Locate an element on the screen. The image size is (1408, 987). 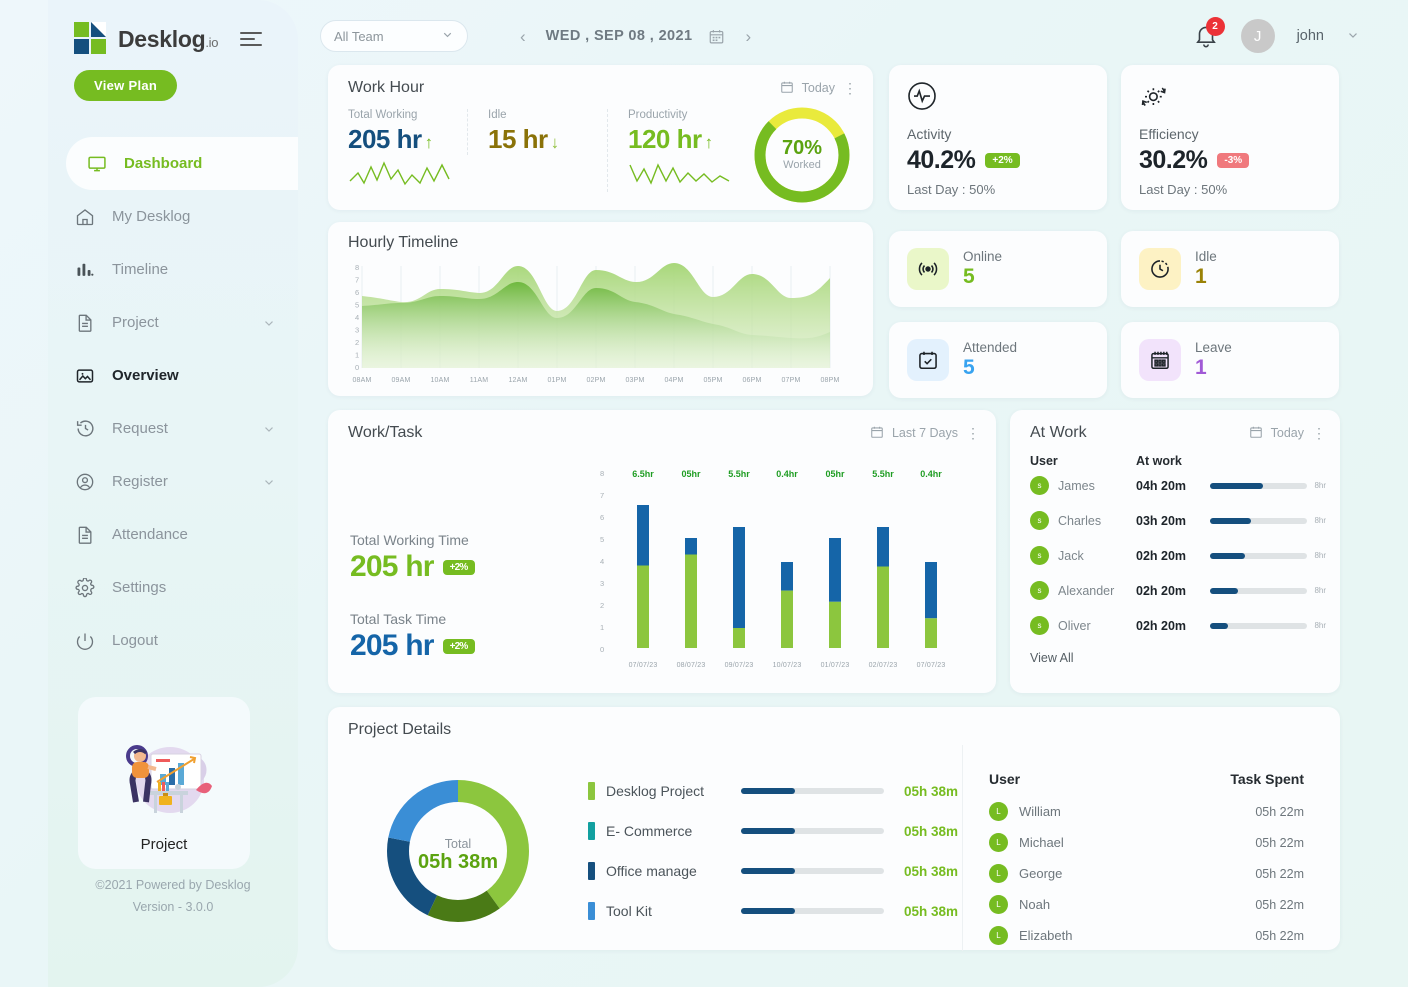
sidebar-item-request: Request is located at coordinates (173, 428).